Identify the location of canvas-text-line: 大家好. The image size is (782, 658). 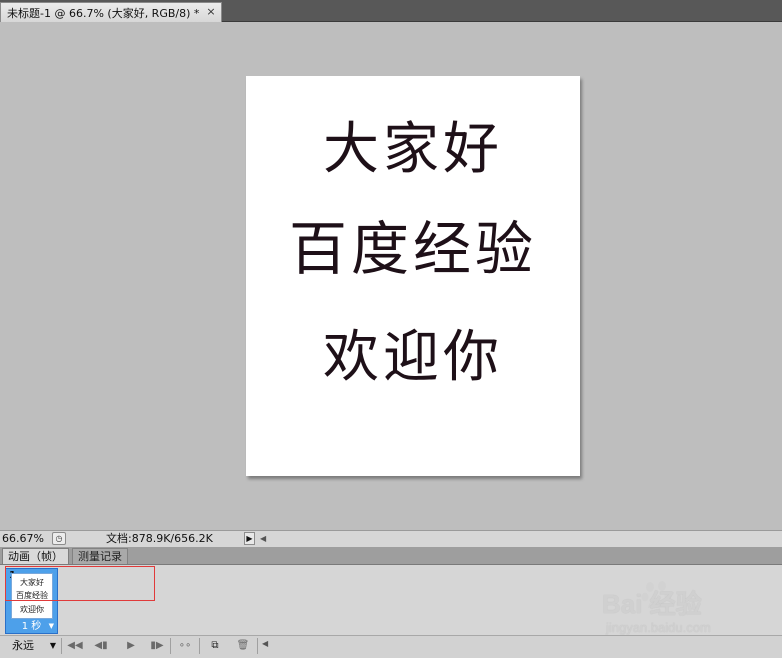
(413, 149).